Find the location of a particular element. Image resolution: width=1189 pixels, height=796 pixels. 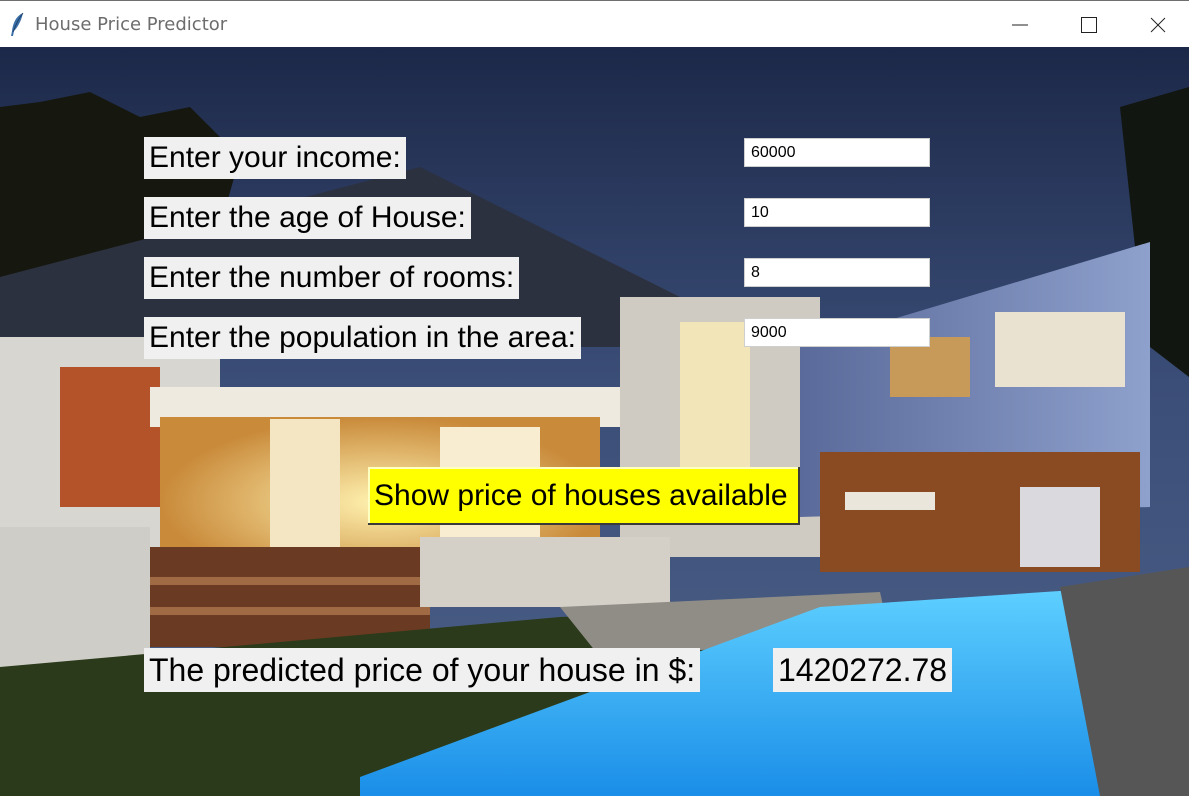

maximize-icon is located at coordinates (1089, 25).